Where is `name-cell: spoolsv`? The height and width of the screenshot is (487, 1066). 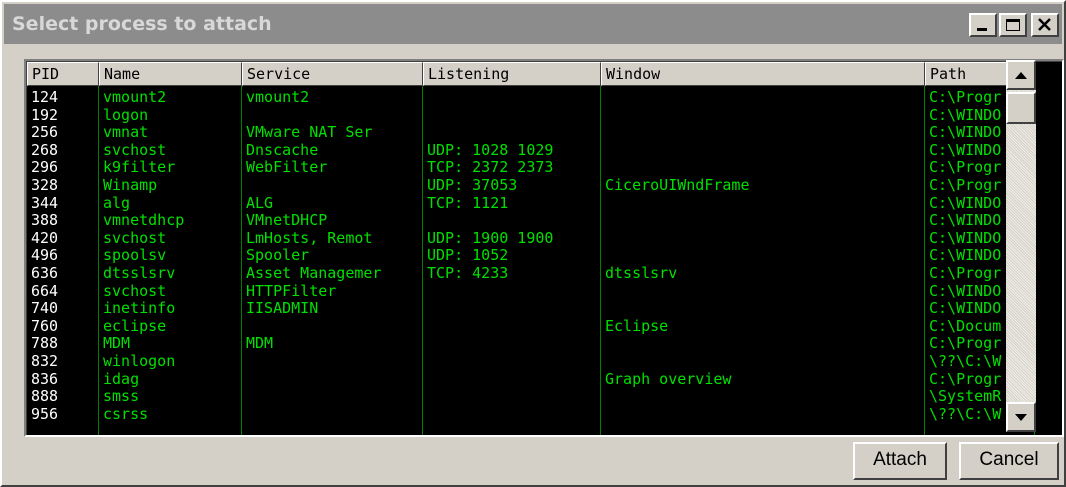 name-cell: spoolsv is located at coordinates (134, 255).